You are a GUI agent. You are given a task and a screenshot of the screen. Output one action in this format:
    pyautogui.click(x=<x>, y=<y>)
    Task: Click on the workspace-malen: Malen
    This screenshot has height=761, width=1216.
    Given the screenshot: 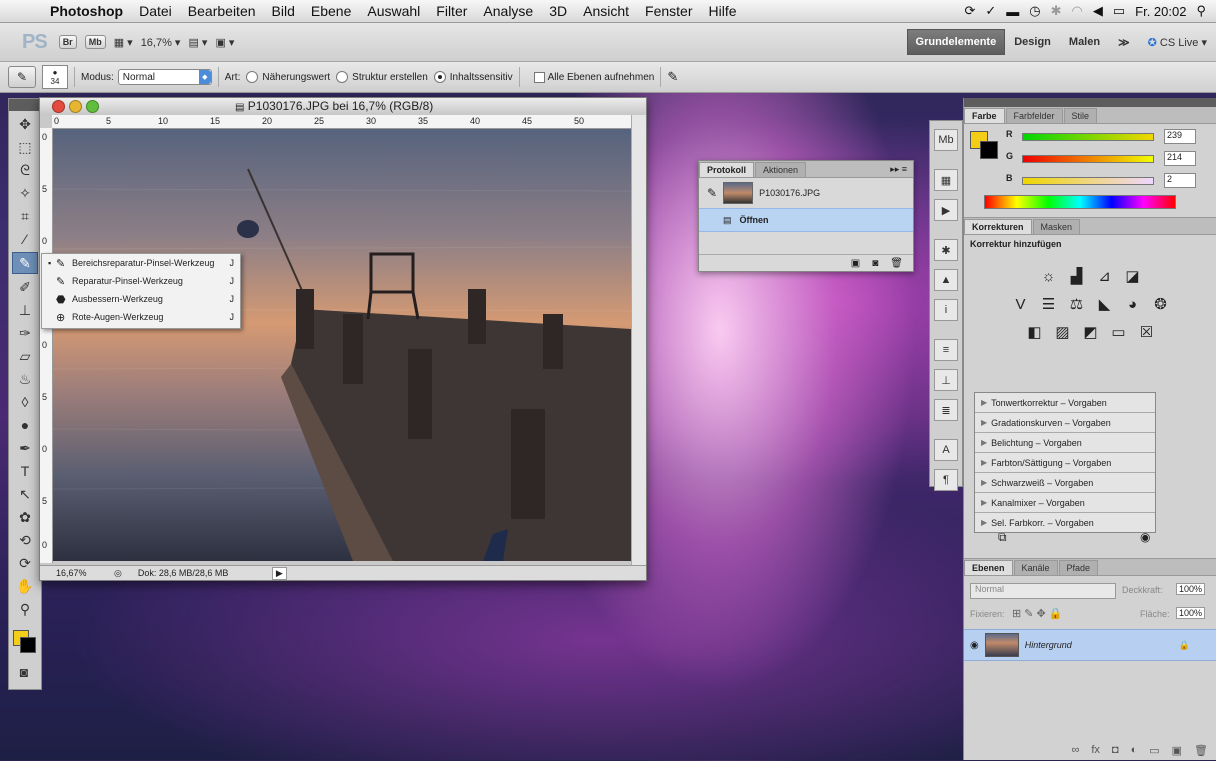 What is the action you would take?
    pyautogui.click(x=1084, y=42)
    